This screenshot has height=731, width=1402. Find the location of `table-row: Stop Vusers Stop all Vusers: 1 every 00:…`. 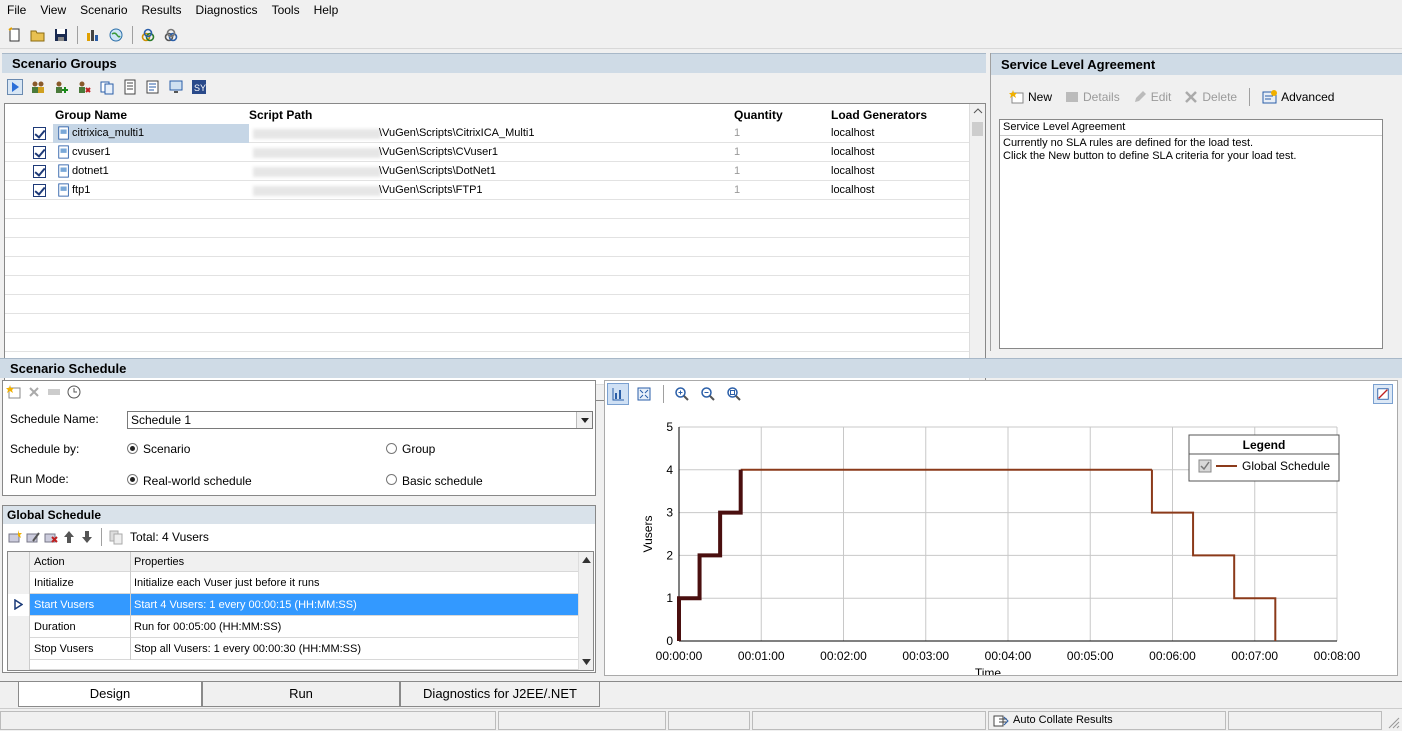

table-row: Stop Vusers Stop all Vusers: 1 every 00:… is located at coordinates (293, 649).